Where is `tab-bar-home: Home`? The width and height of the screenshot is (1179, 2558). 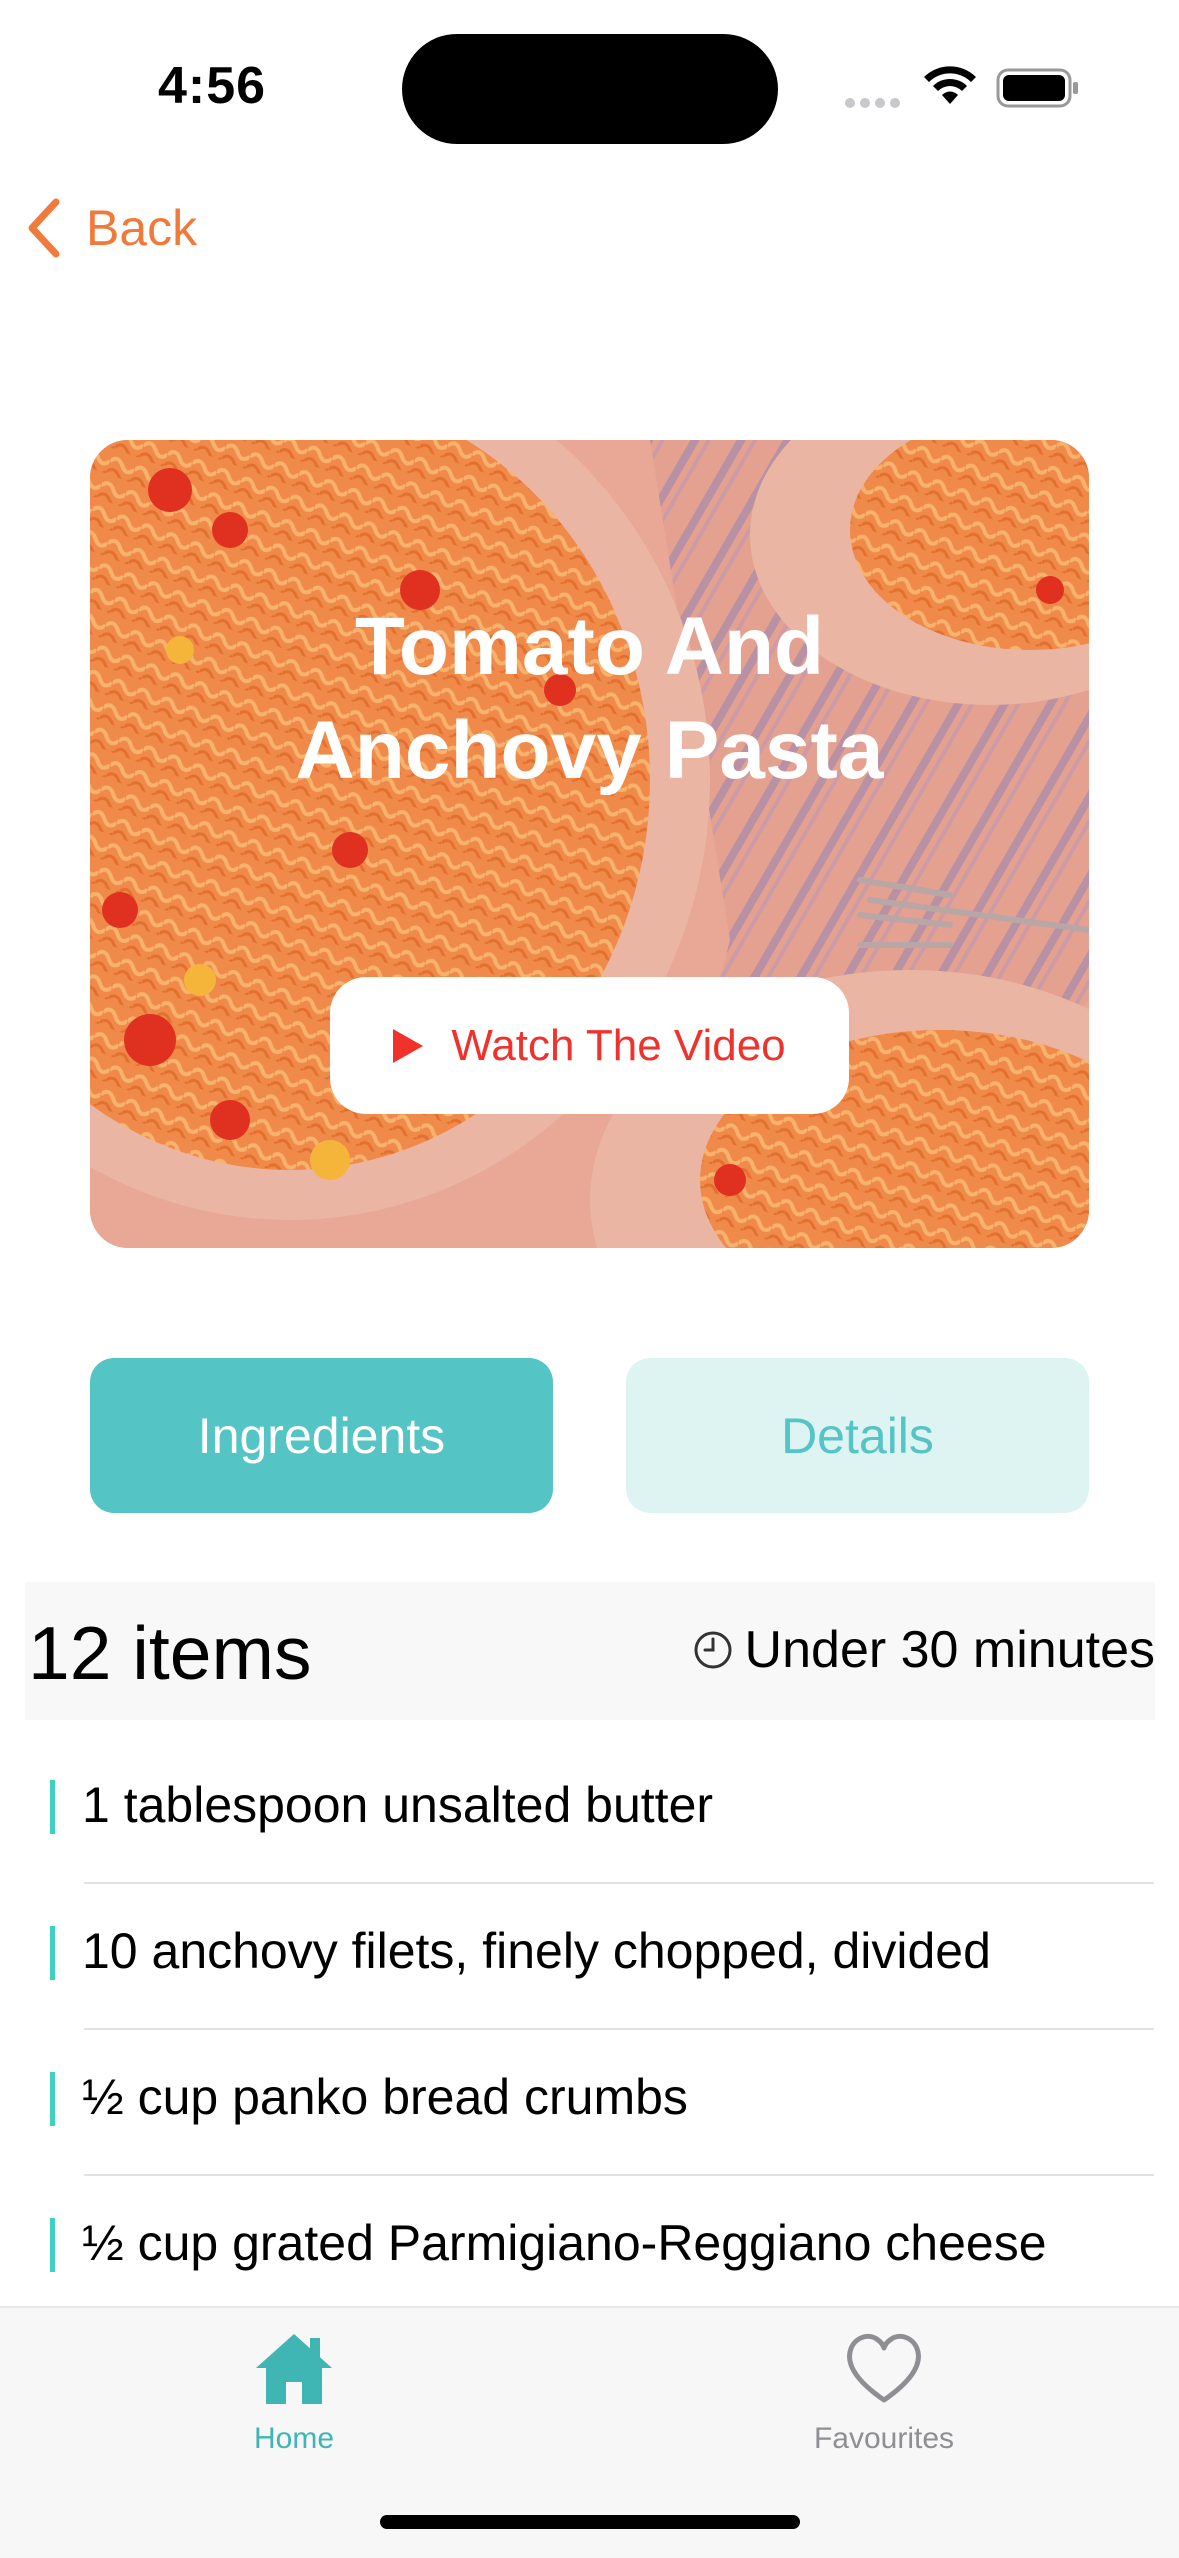 tab-bar-home: Home is located at coordinates (294, 2392).